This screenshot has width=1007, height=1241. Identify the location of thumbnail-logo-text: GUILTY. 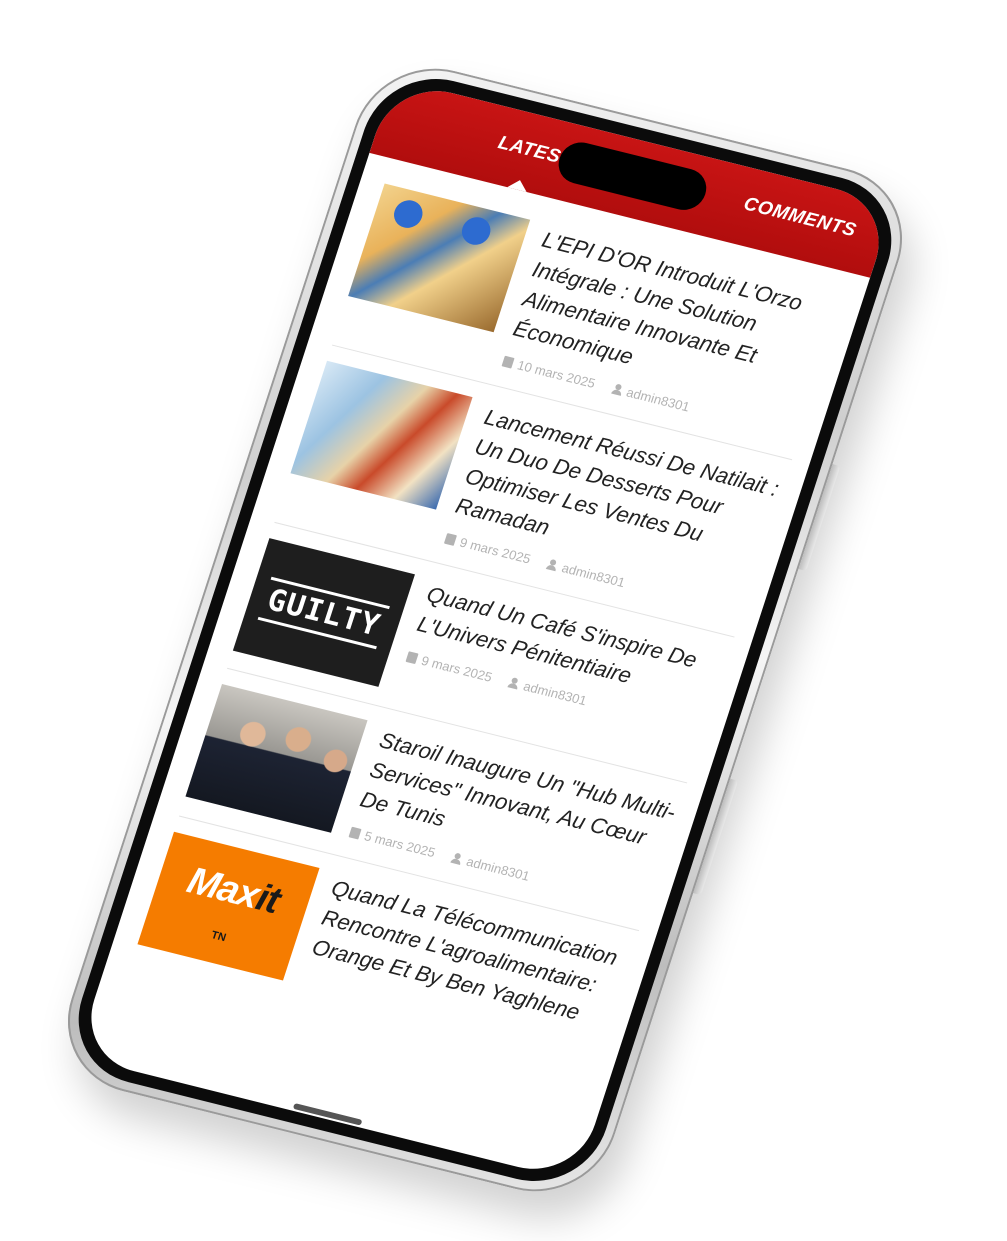
(324, 612).